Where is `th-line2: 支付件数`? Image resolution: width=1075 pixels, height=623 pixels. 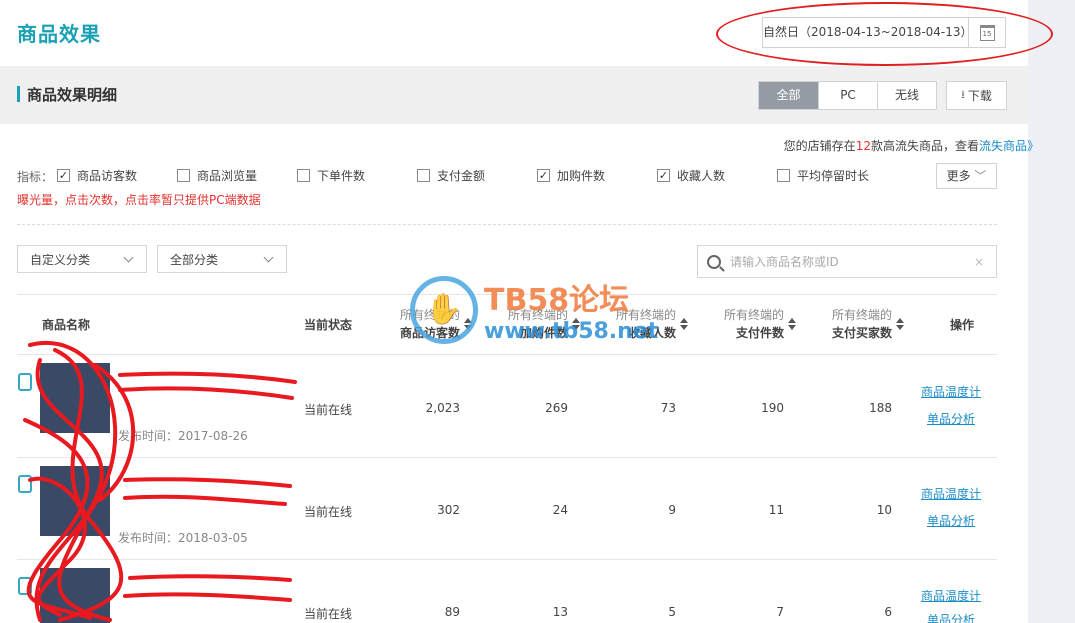
th-line2: 支付件数 is located at coordinates (759, 333).